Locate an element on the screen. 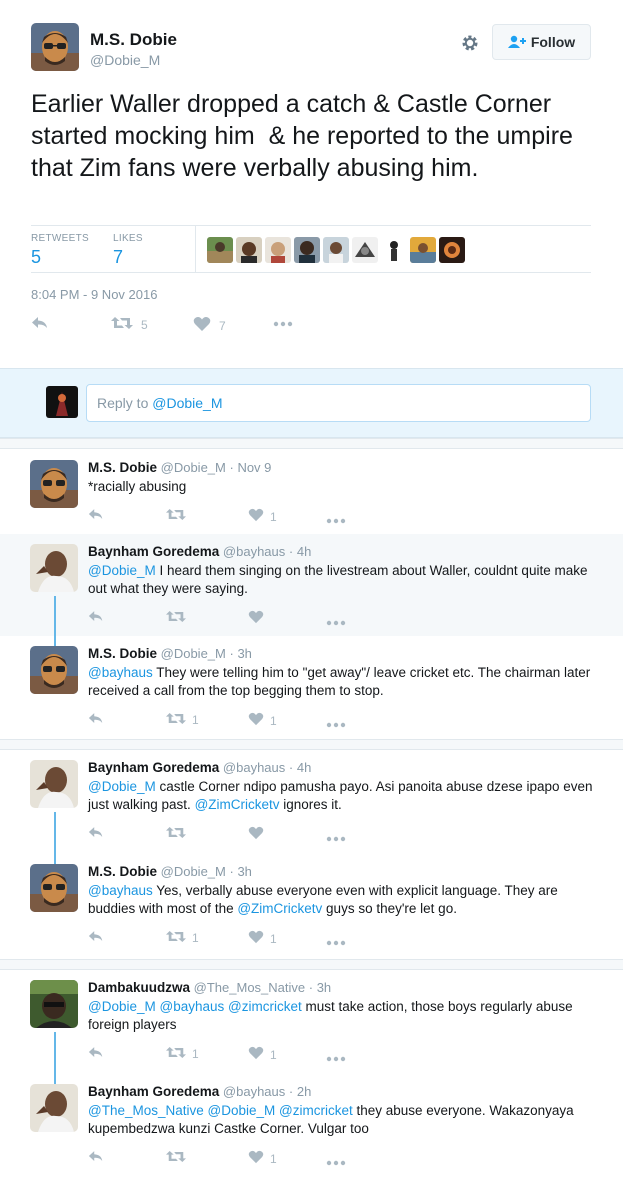 The image size is (623, 1185). reply-time: · 2h is located at coordinates (300, 1091).